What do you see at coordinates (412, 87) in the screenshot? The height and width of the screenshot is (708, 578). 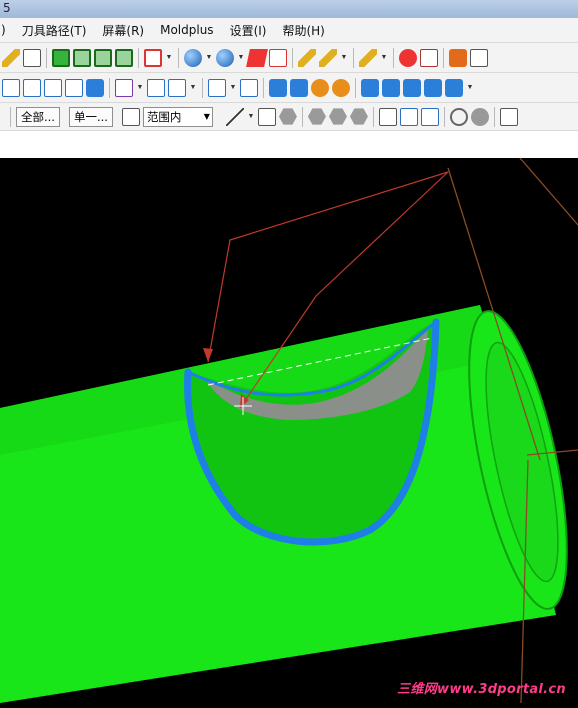 I see `bend-icon` at bounding box center [412, 87].